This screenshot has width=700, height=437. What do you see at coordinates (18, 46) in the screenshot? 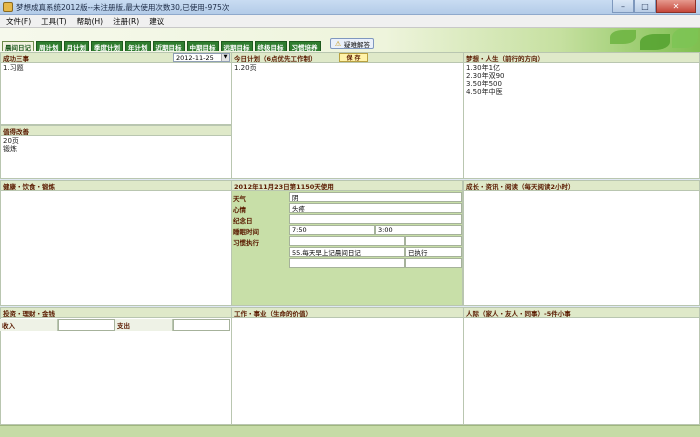
I see `tab-morning-diary: 晨间日记` at bounding box center [18, 46].